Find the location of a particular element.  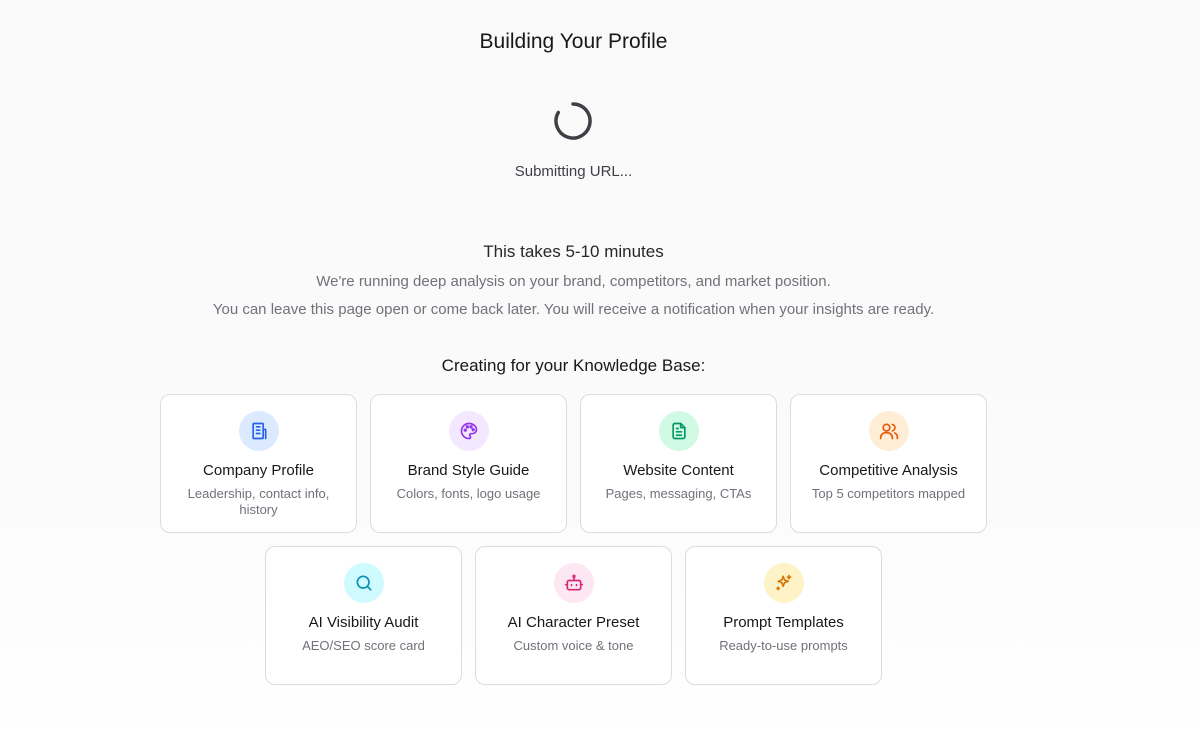

card-subtitle: Custom voice & tone is located at coordinates (573, 645).